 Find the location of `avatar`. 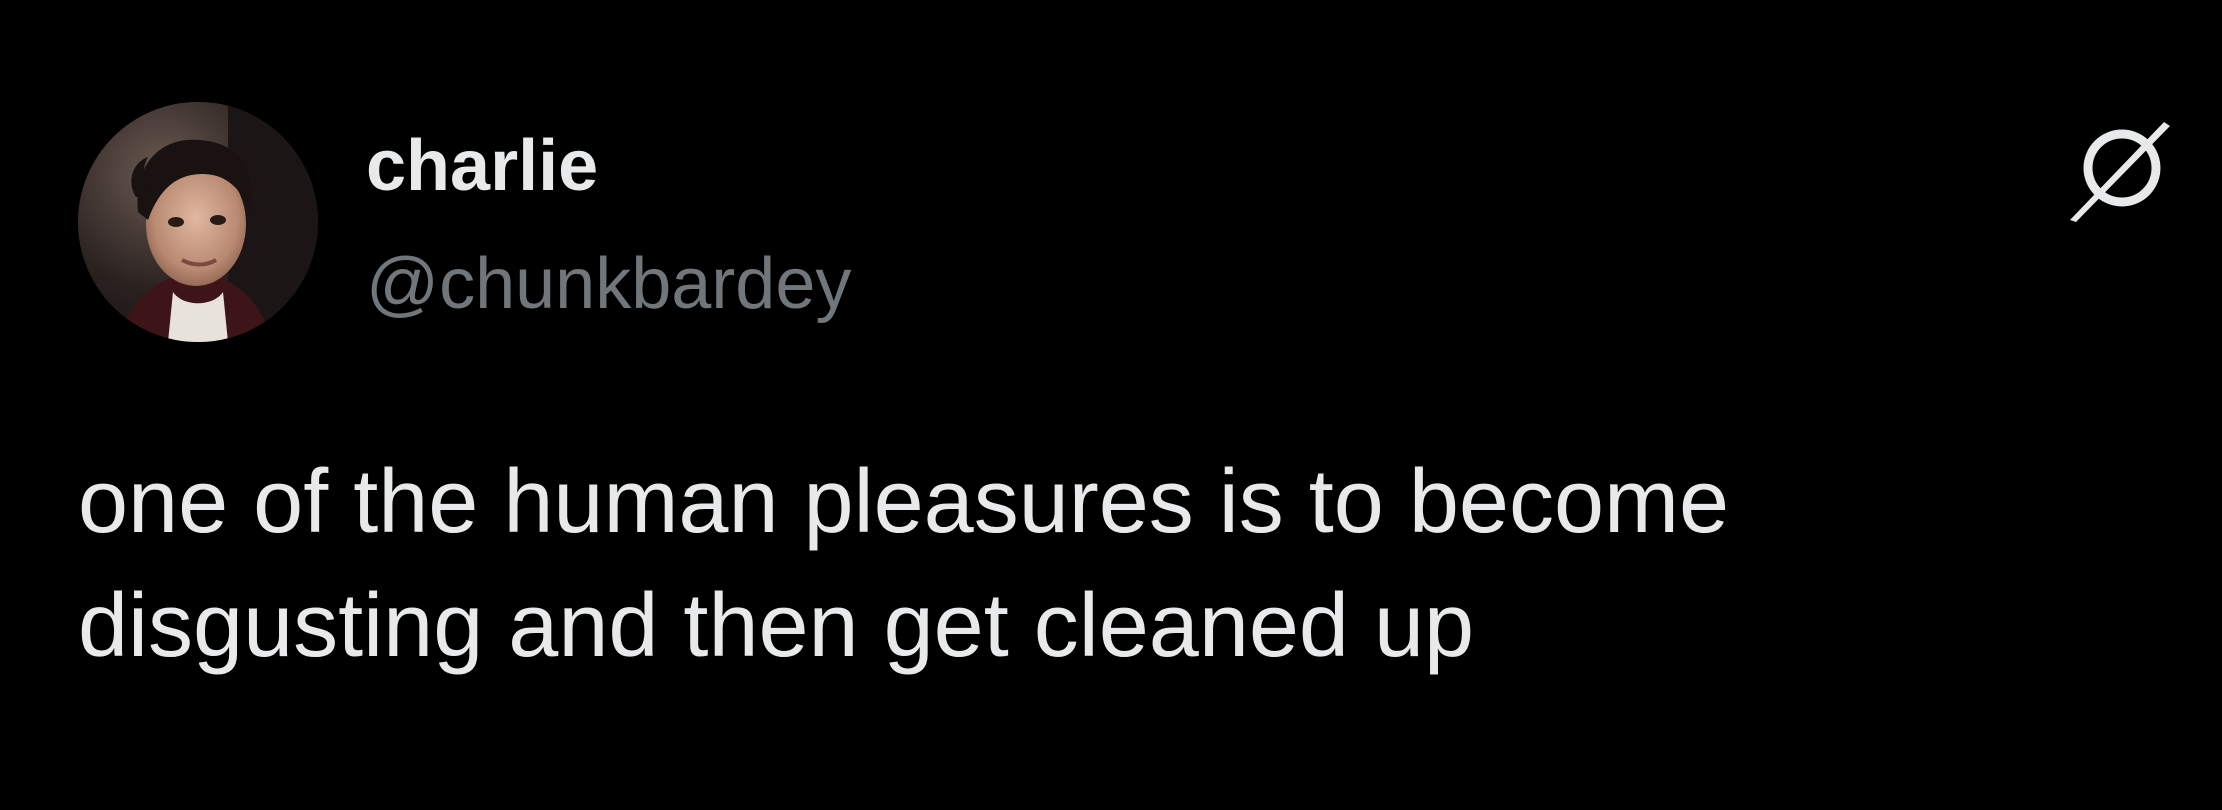

avatar is located at coordinates (198, 222).